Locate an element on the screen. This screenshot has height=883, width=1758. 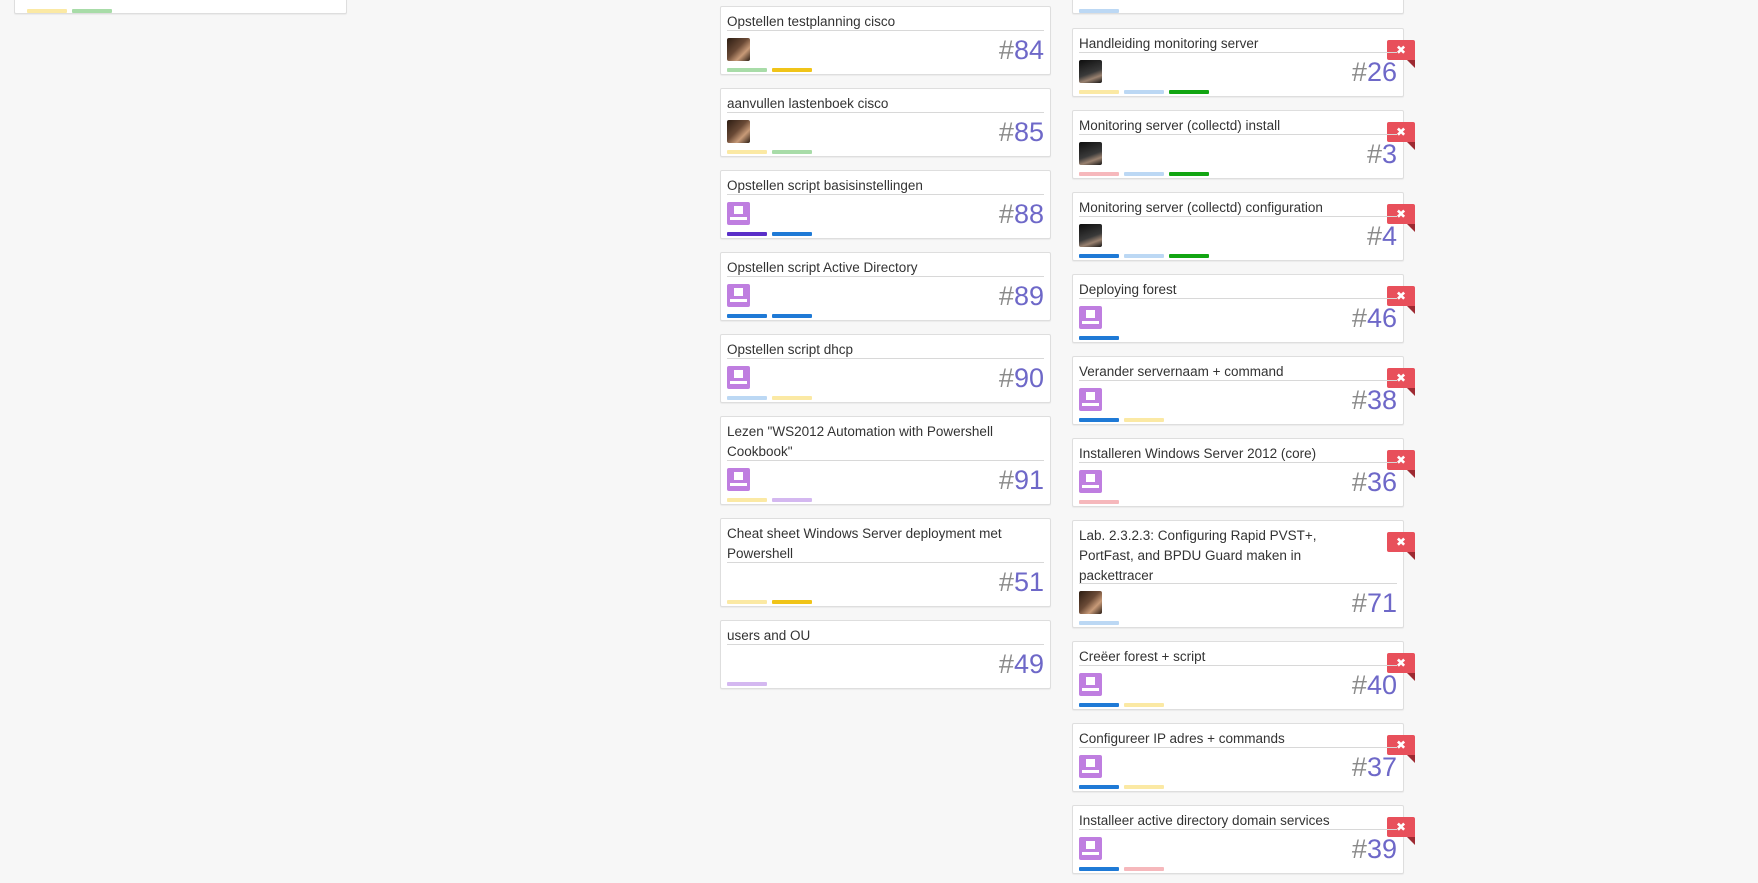
issue-title: Opstellen script dhcp is located at coordinates (865, 347).